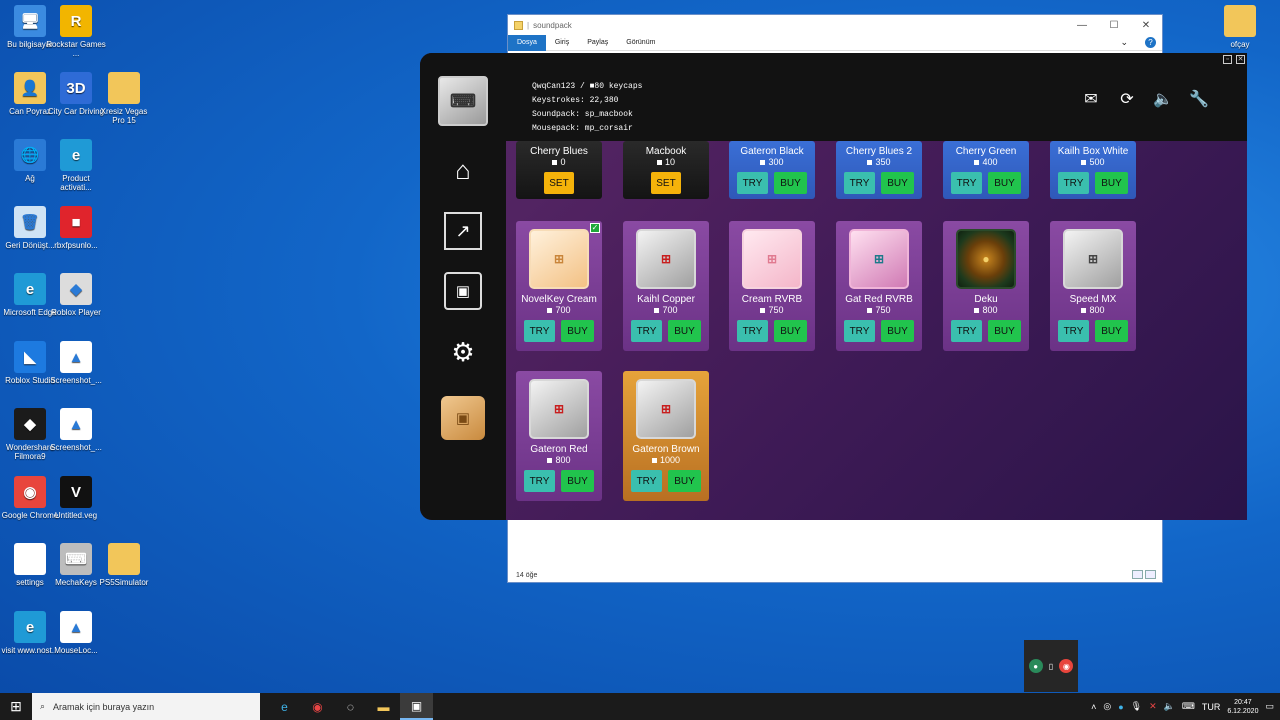  I want to click on soundpack-card: ⊞ Gat Red RVRB 750 TRY BUY, so click(879, 286).